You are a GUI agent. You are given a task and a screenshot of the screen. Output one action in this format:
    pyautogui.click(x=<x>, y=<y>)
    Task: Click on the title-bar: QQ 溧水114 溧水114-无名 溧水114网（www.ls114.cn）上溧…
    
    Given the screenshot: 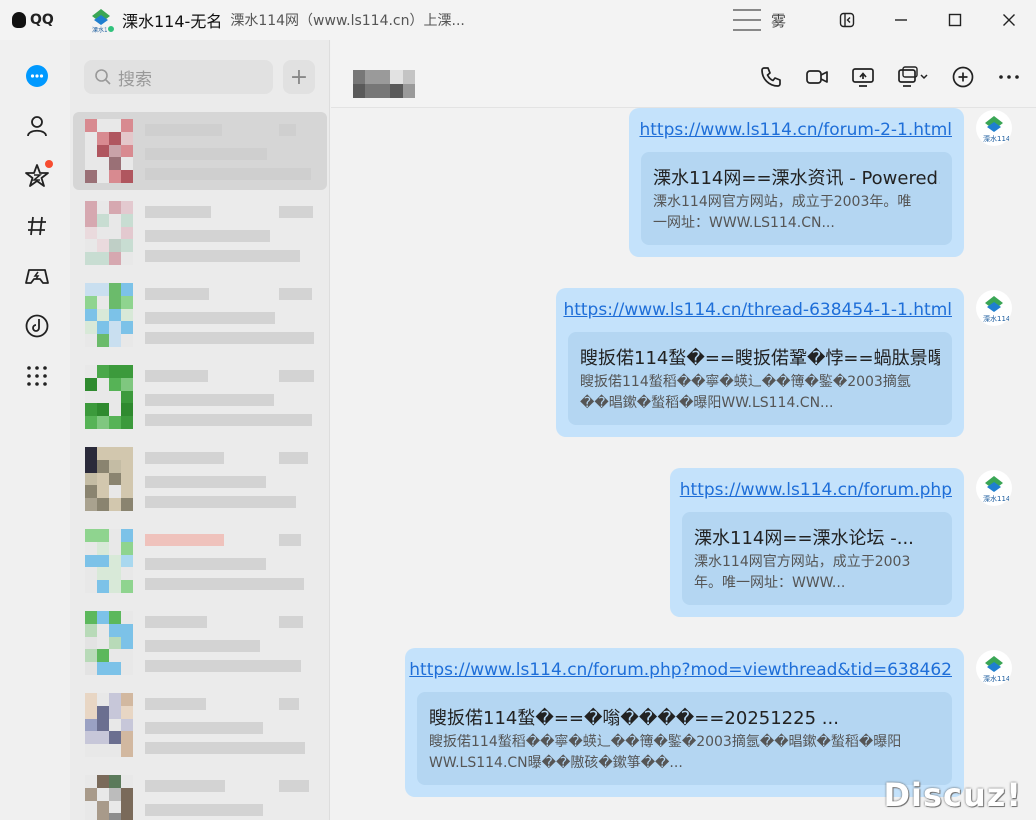 What is the action you would take?
    pyautogui.click(x=518, y=20)
    